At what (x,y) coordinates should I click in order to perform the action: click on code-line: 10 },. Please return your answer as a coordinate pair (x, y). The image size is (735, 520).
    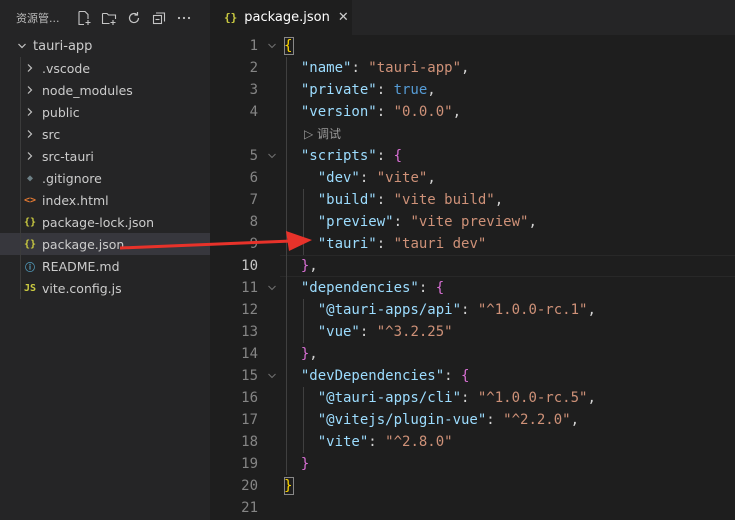
    Looking at the image, I should click on (472, 266).